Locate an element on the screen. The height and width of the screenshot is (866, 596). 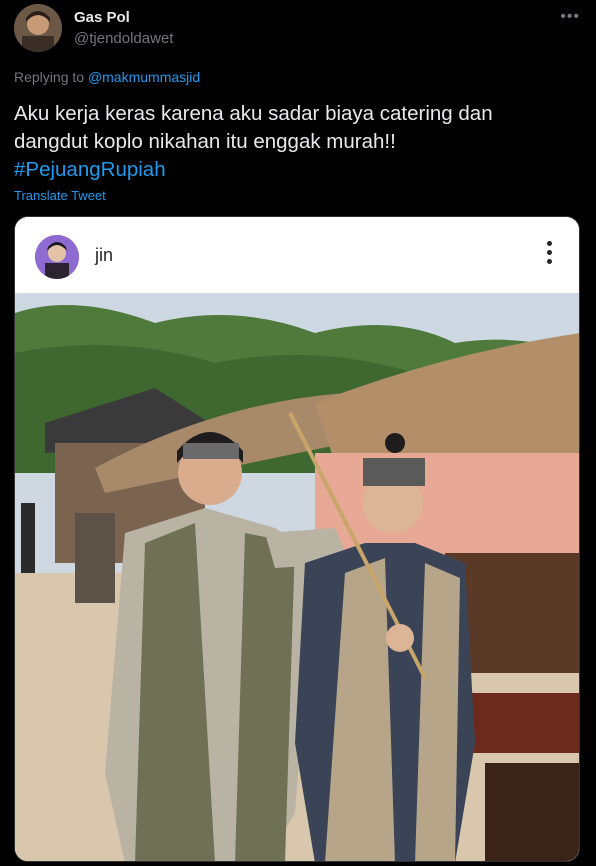
author-avatar is located at coordinates (38, 28).